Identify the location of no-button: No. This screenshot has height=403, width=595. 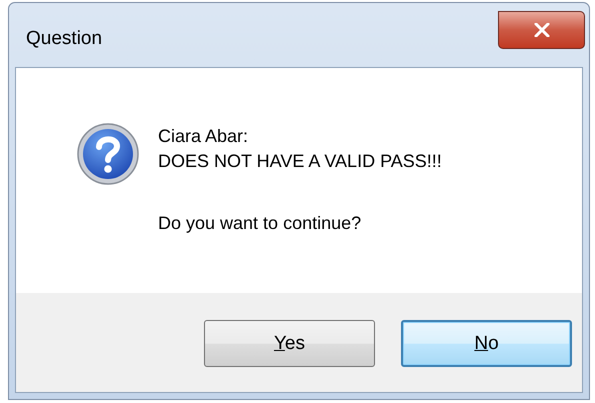
(486, 343).